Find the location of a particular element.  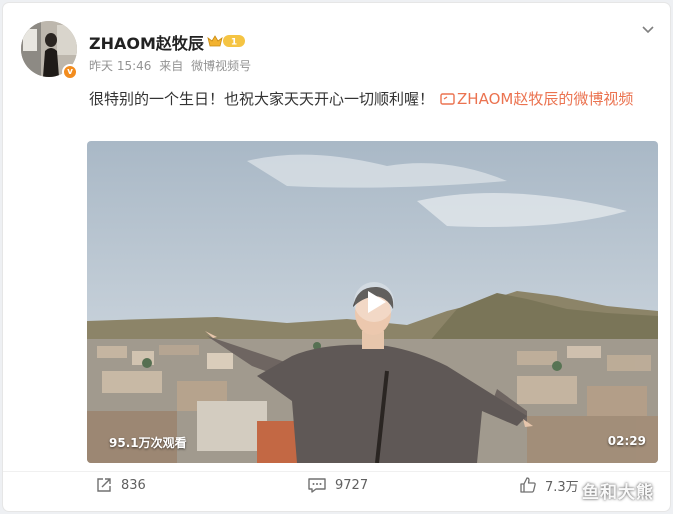

like-icon is located at coordinates (528, 485).